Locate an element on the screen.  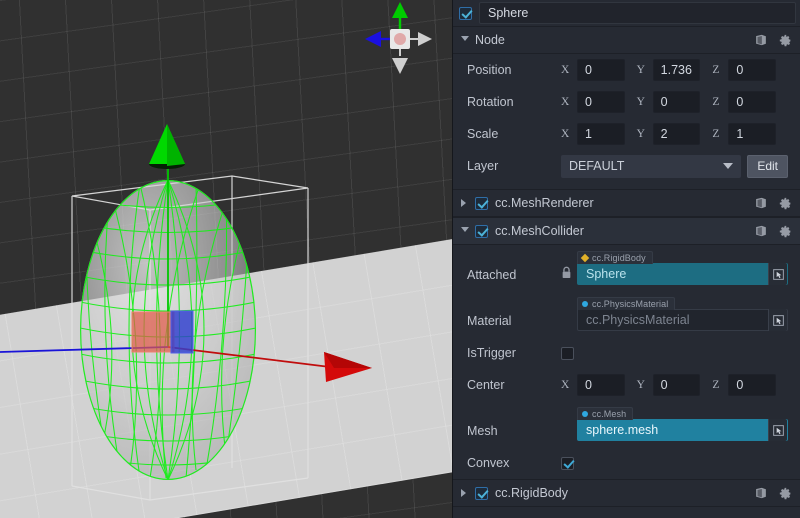
is-trigger-label: IsTrigger is located at coordinates (491, 353).